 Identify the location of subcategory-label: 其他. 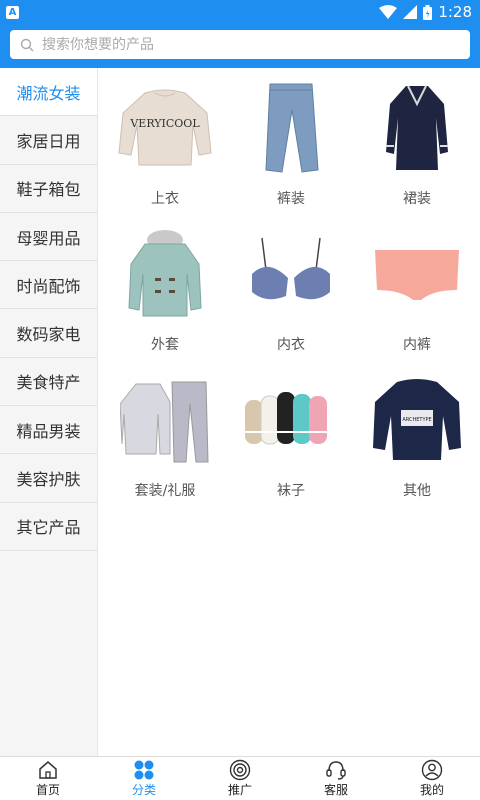
(417, 491).